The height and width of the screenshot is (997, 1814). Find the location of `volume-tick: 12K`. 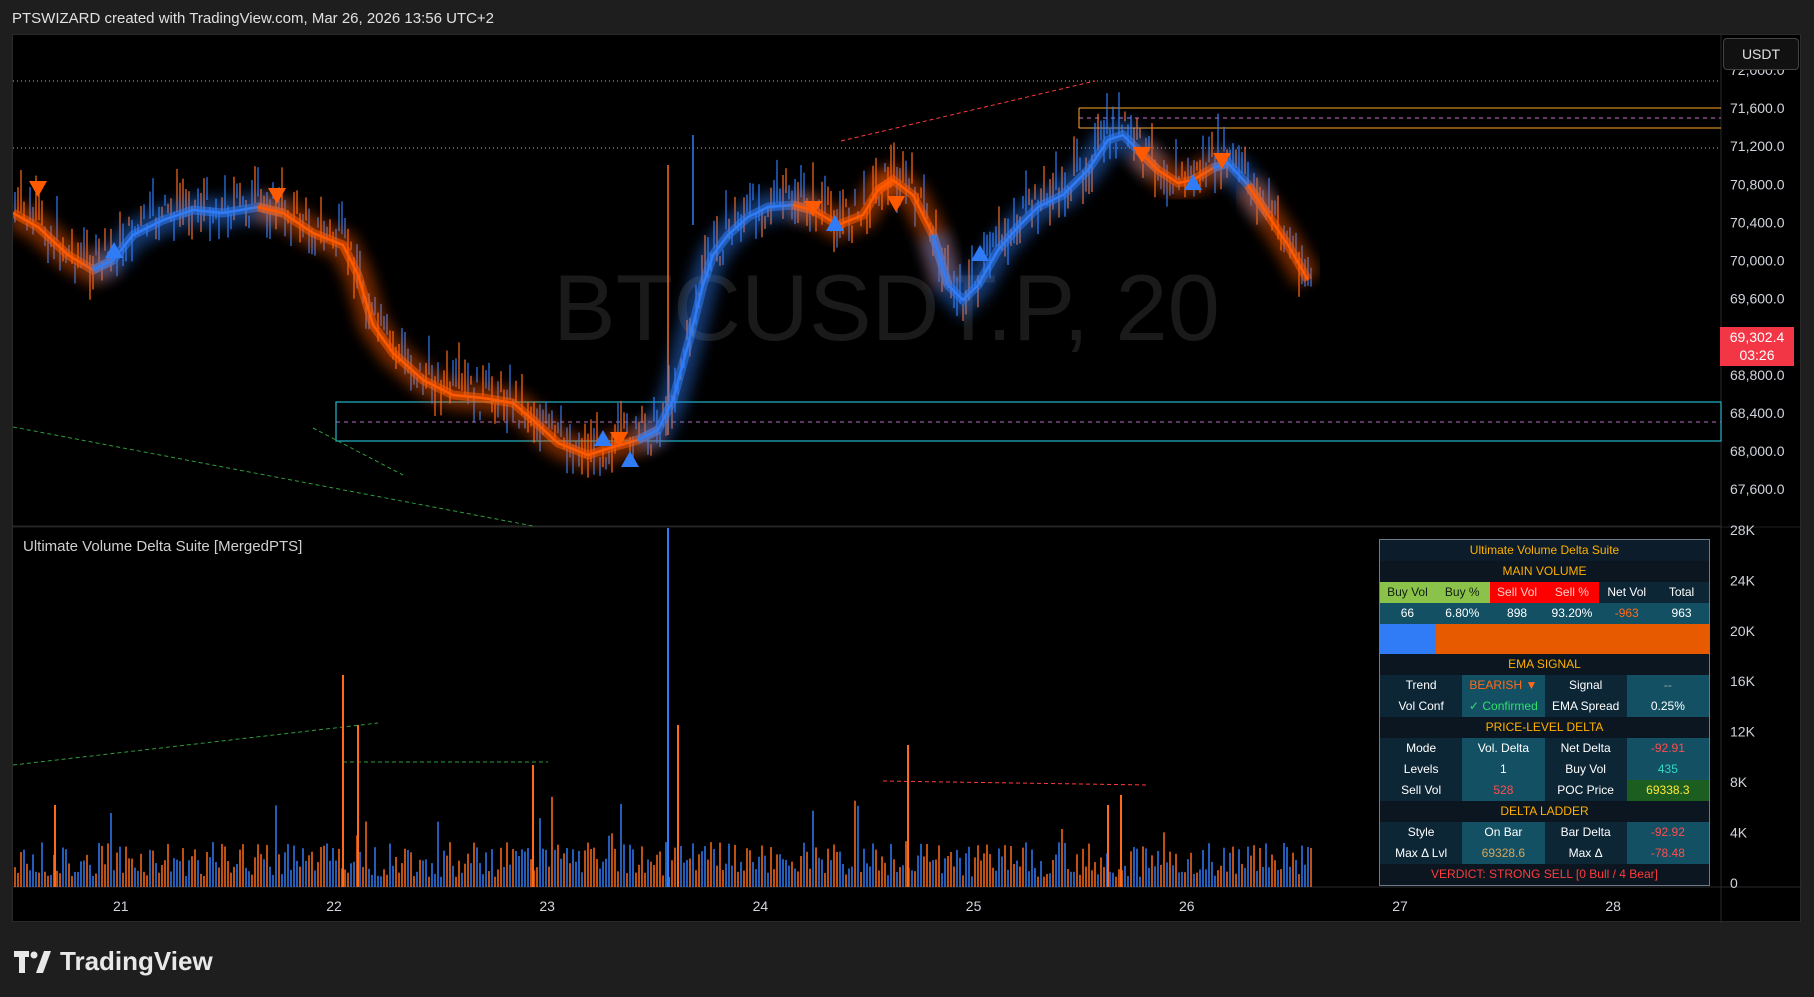

volume-tick: 12K is located at coordinates (1743, 732).